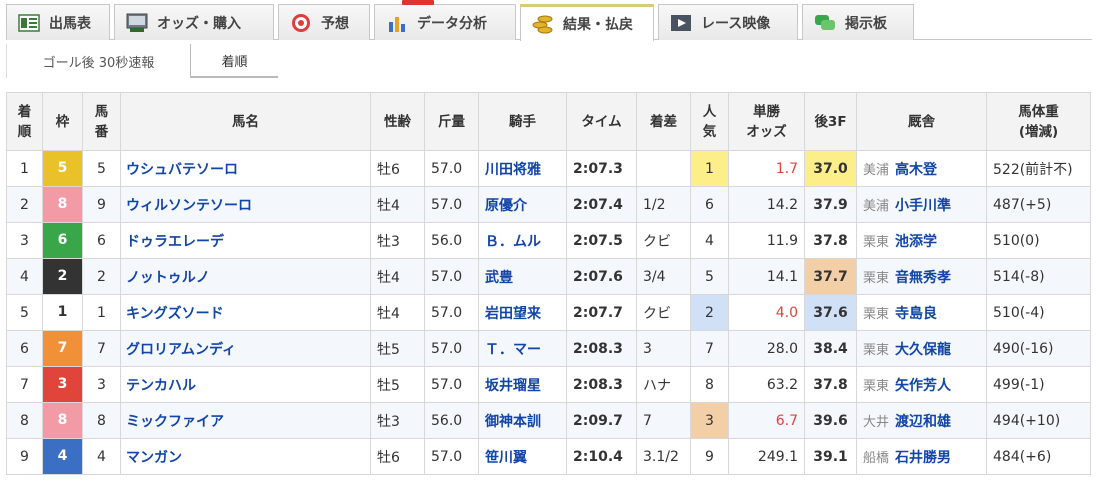 The height and width of the screenshot is (487, 1098). What do you see at coordinates (245, 168) in the screenshot?
I see `horse-name-link: ウシュバテソーロ` at bounding box center [245, 168].